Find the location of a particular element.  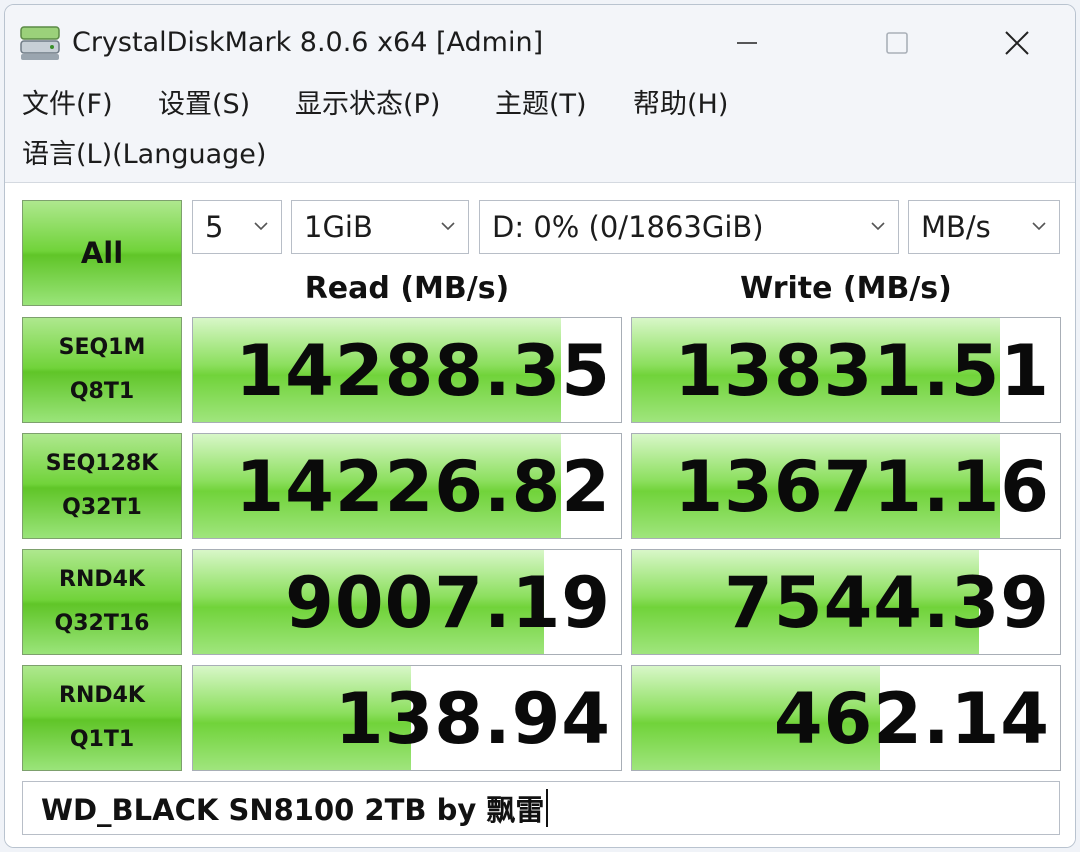

test-count-value: 5 is located at coordinates (214, 227).